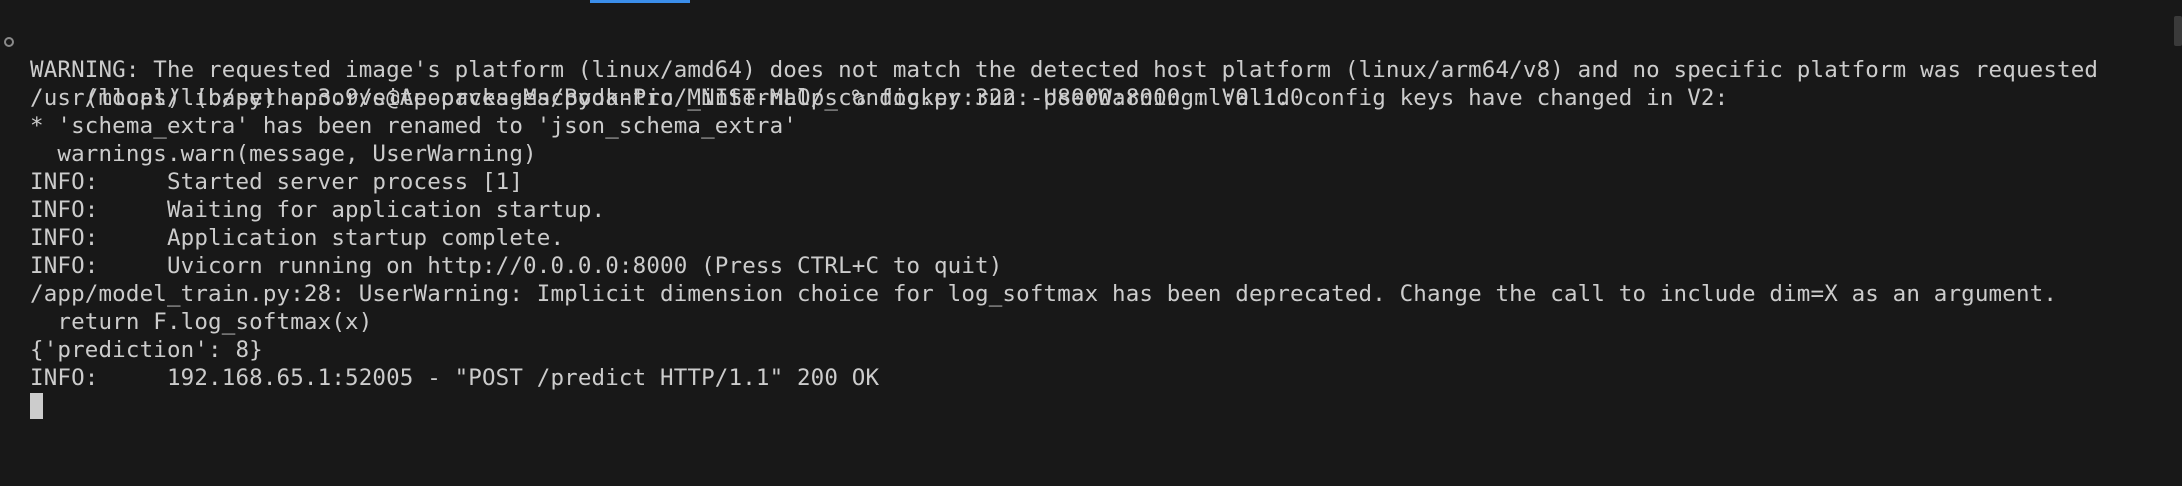  I want to click on terminal-line: return F.log_softmax(x), so click(201, 322).